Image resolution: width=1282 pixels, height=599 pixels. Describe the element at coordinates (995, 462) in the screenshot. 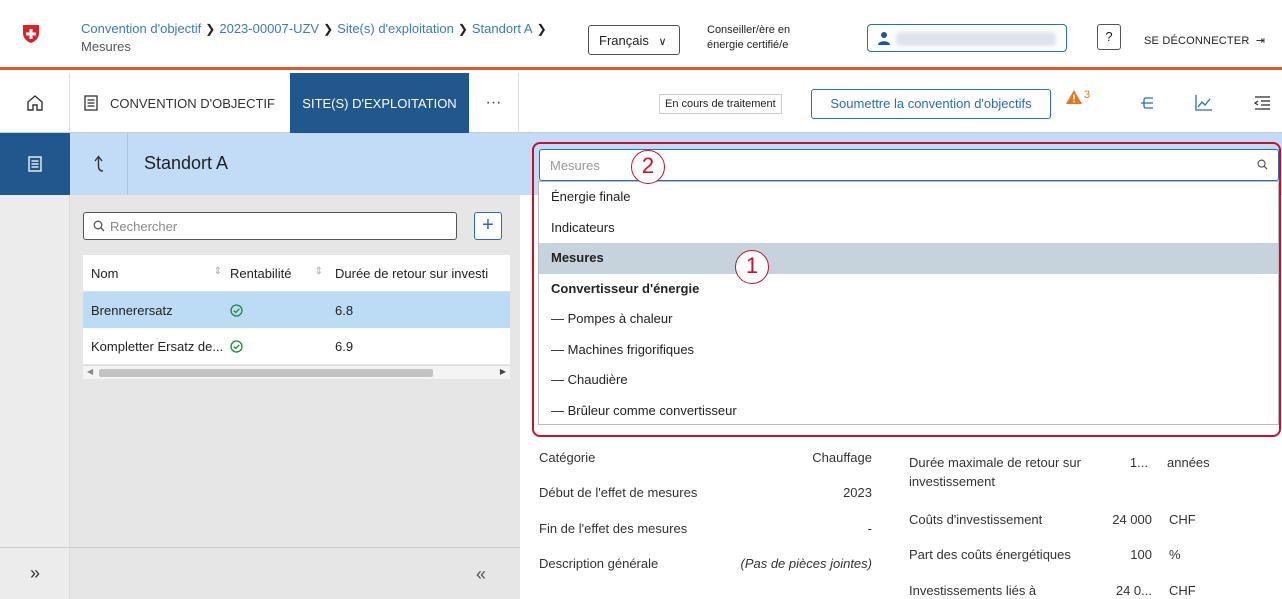

I see `duree-max-label-1: Durée maximale de retour sur` at that location.